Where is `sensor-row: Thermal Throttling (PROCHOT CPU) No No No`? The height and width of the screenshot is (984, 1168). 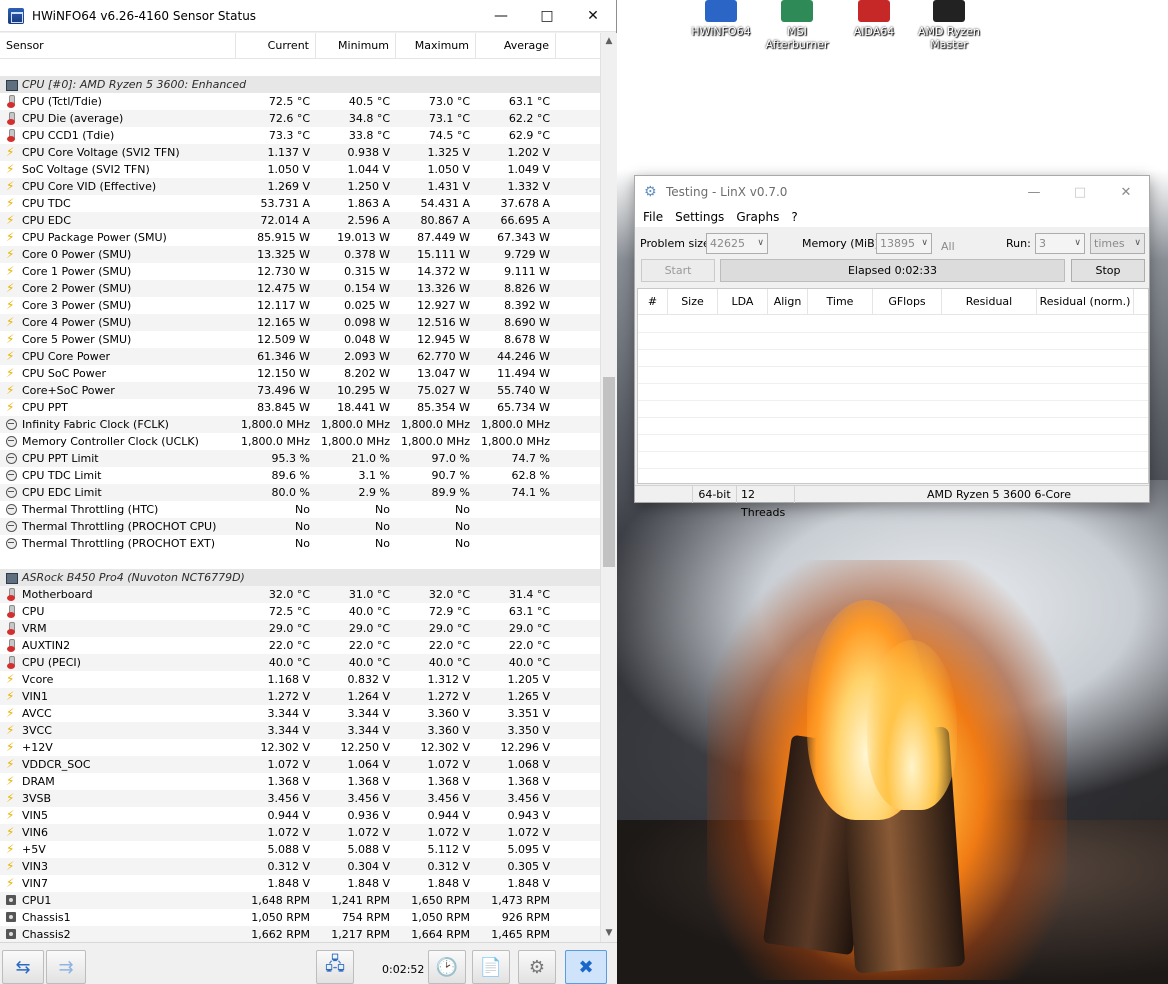 sensor-row: Thermal Throttling (PROCHOT CPU) No No No is located at coordinates (300, 526).